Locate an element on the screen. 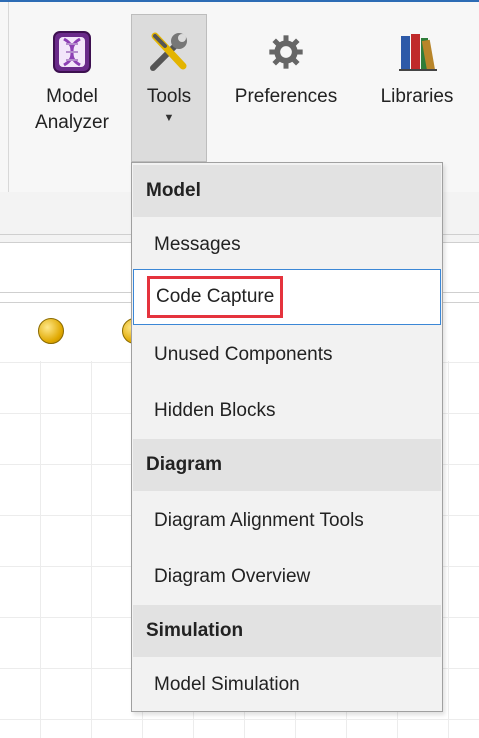  libraries-button: Libraries is located at coordinates (417, 62).